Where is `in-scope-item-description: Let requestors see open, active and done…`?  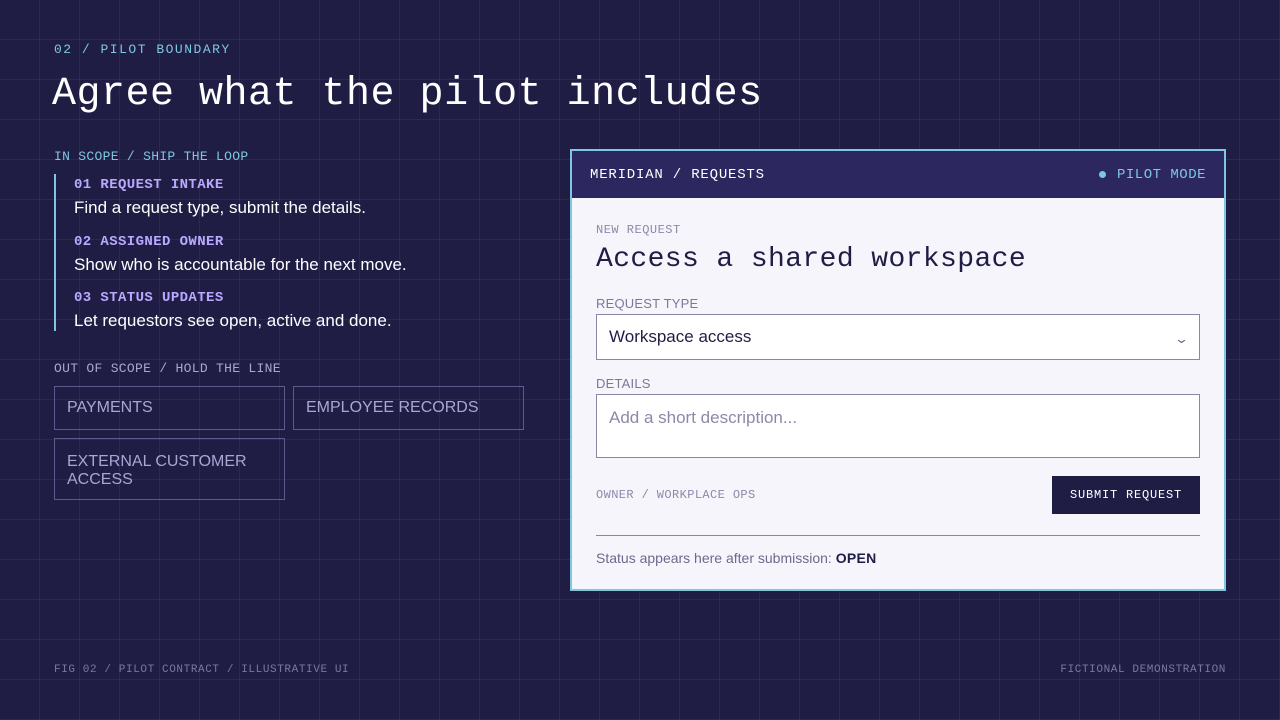 in-scope-item-description: Let requestors see open, active and done… is located at coordinates (233, 320).